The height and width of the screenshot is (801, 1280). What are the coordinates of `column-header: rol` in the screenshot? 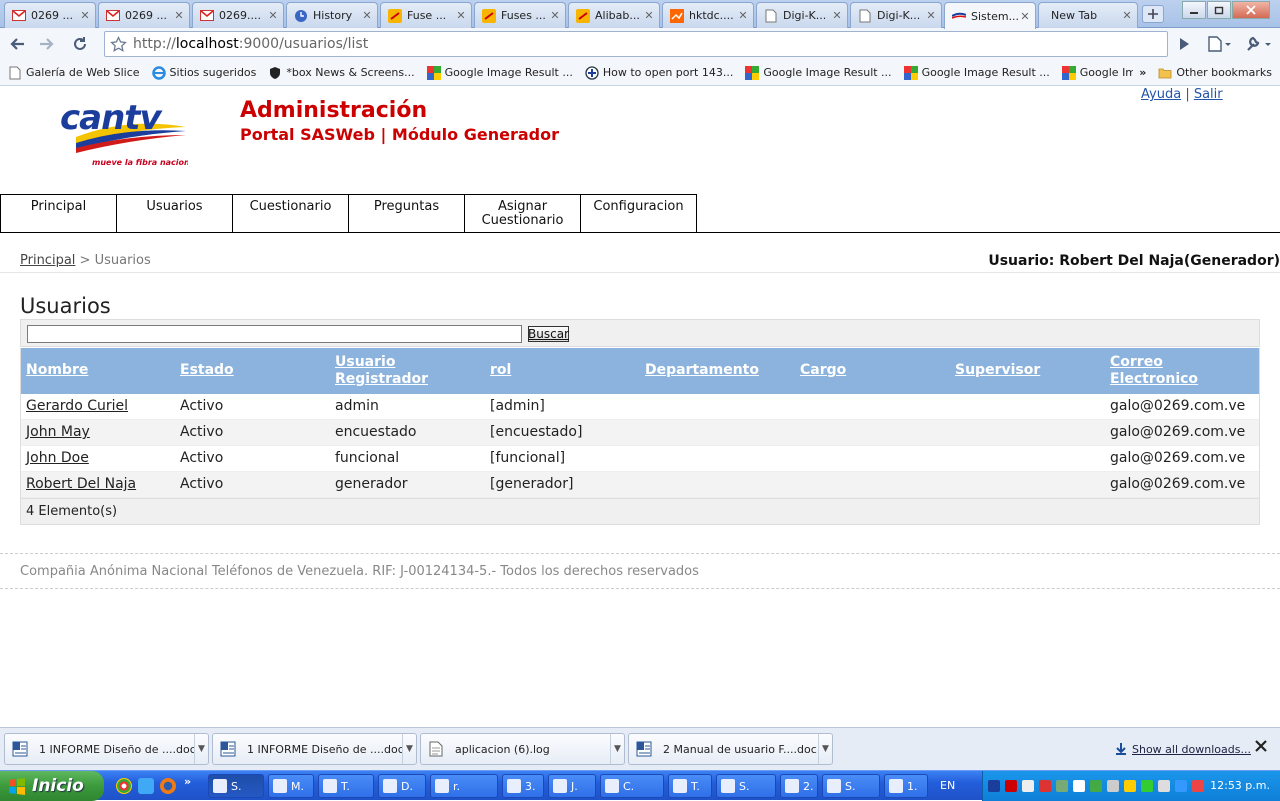 It's located at (500, 370).